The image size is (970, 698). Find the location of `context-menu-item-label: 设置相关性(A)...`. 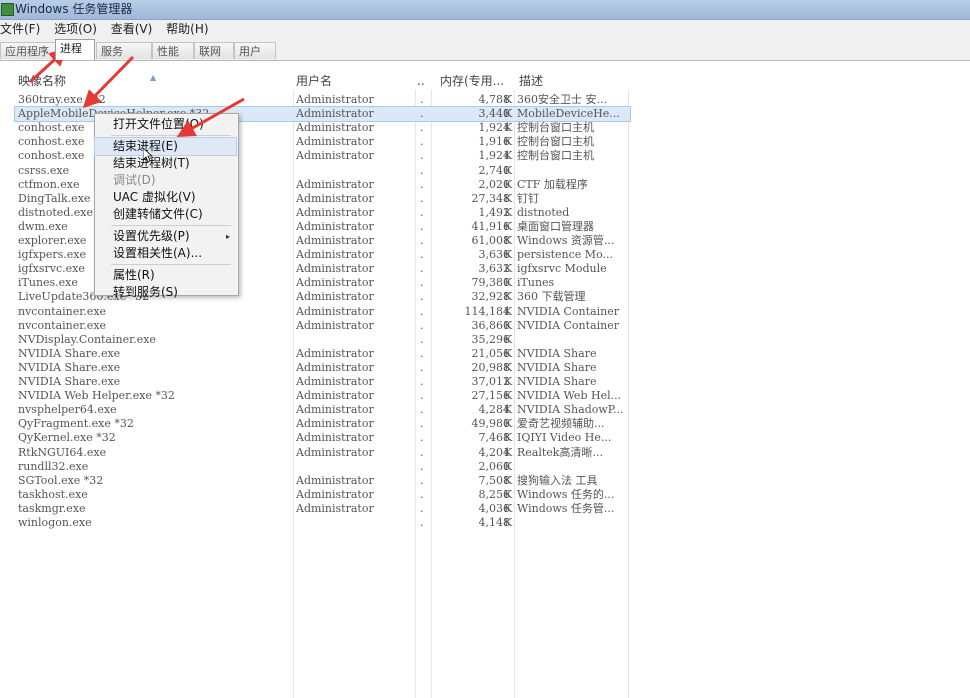

context-menu-item-label: 设置相关性(A)... is located at coordinates (158, 253).